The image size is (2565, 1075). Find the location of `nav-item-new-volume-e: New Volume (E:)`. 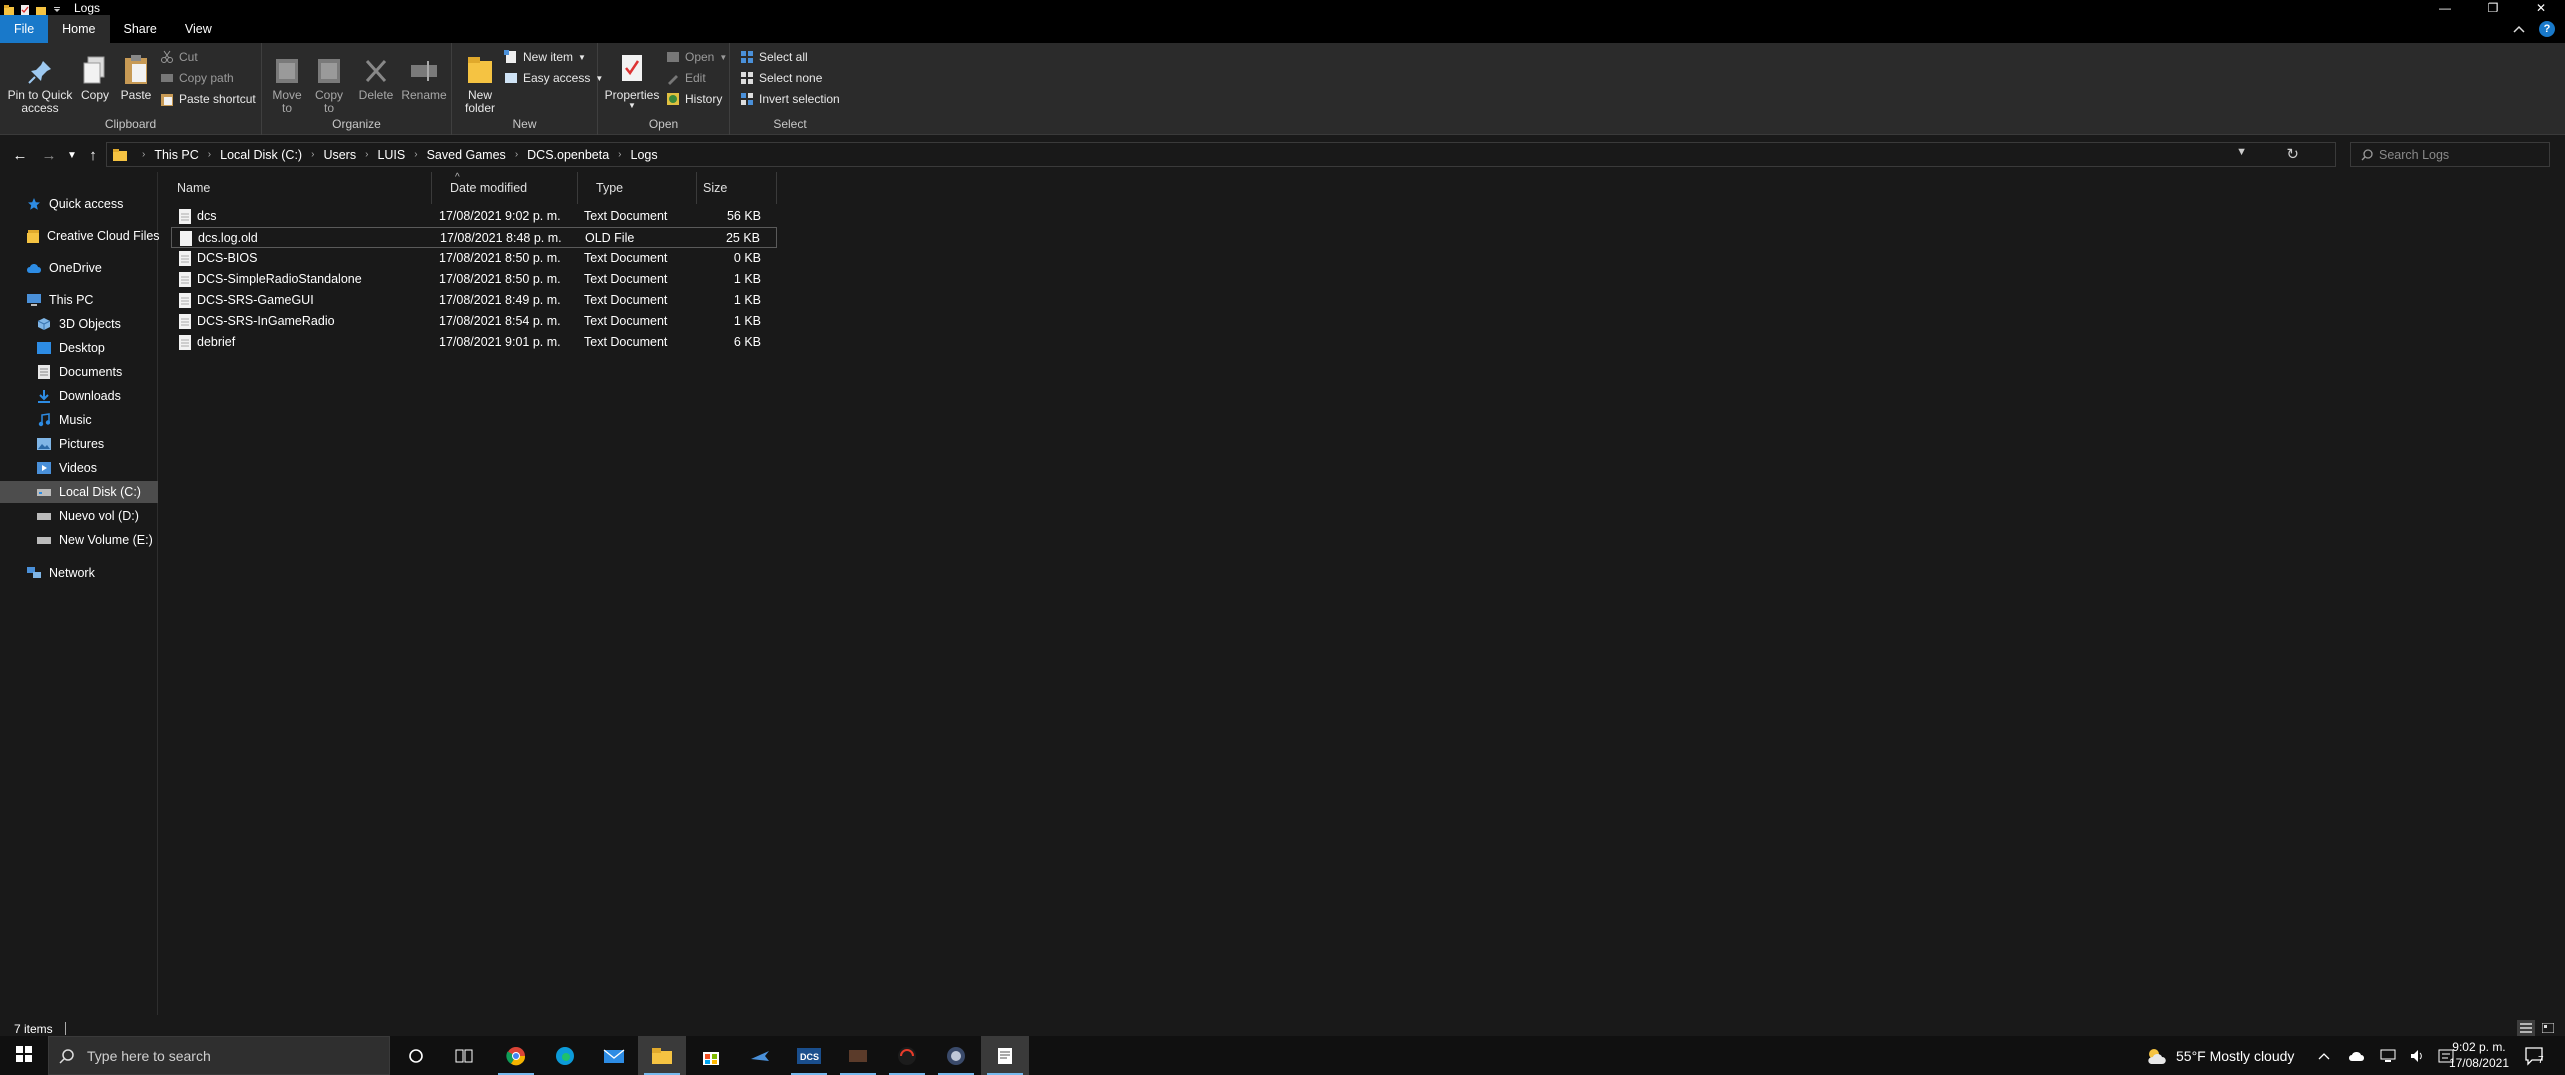

nav-item-new-volume-e: New Volume (E:) is located at coordinates (79, 540).